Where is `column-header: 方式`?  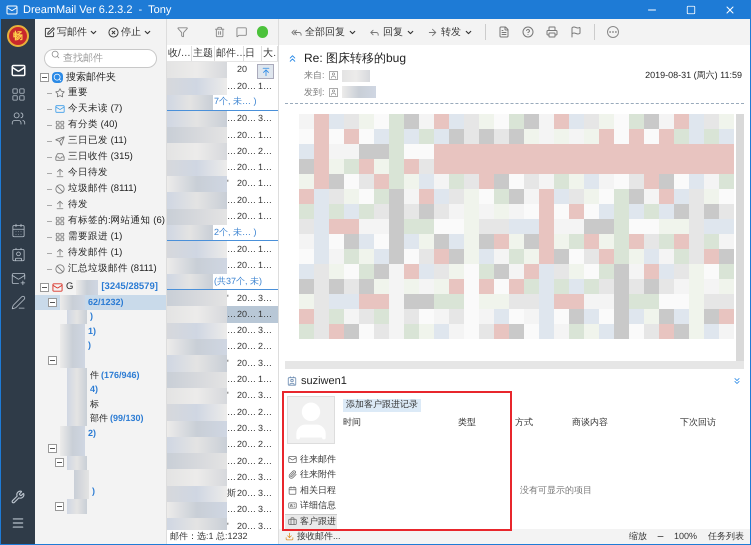
column-header: 方式 is located at coordinates (543, 422).